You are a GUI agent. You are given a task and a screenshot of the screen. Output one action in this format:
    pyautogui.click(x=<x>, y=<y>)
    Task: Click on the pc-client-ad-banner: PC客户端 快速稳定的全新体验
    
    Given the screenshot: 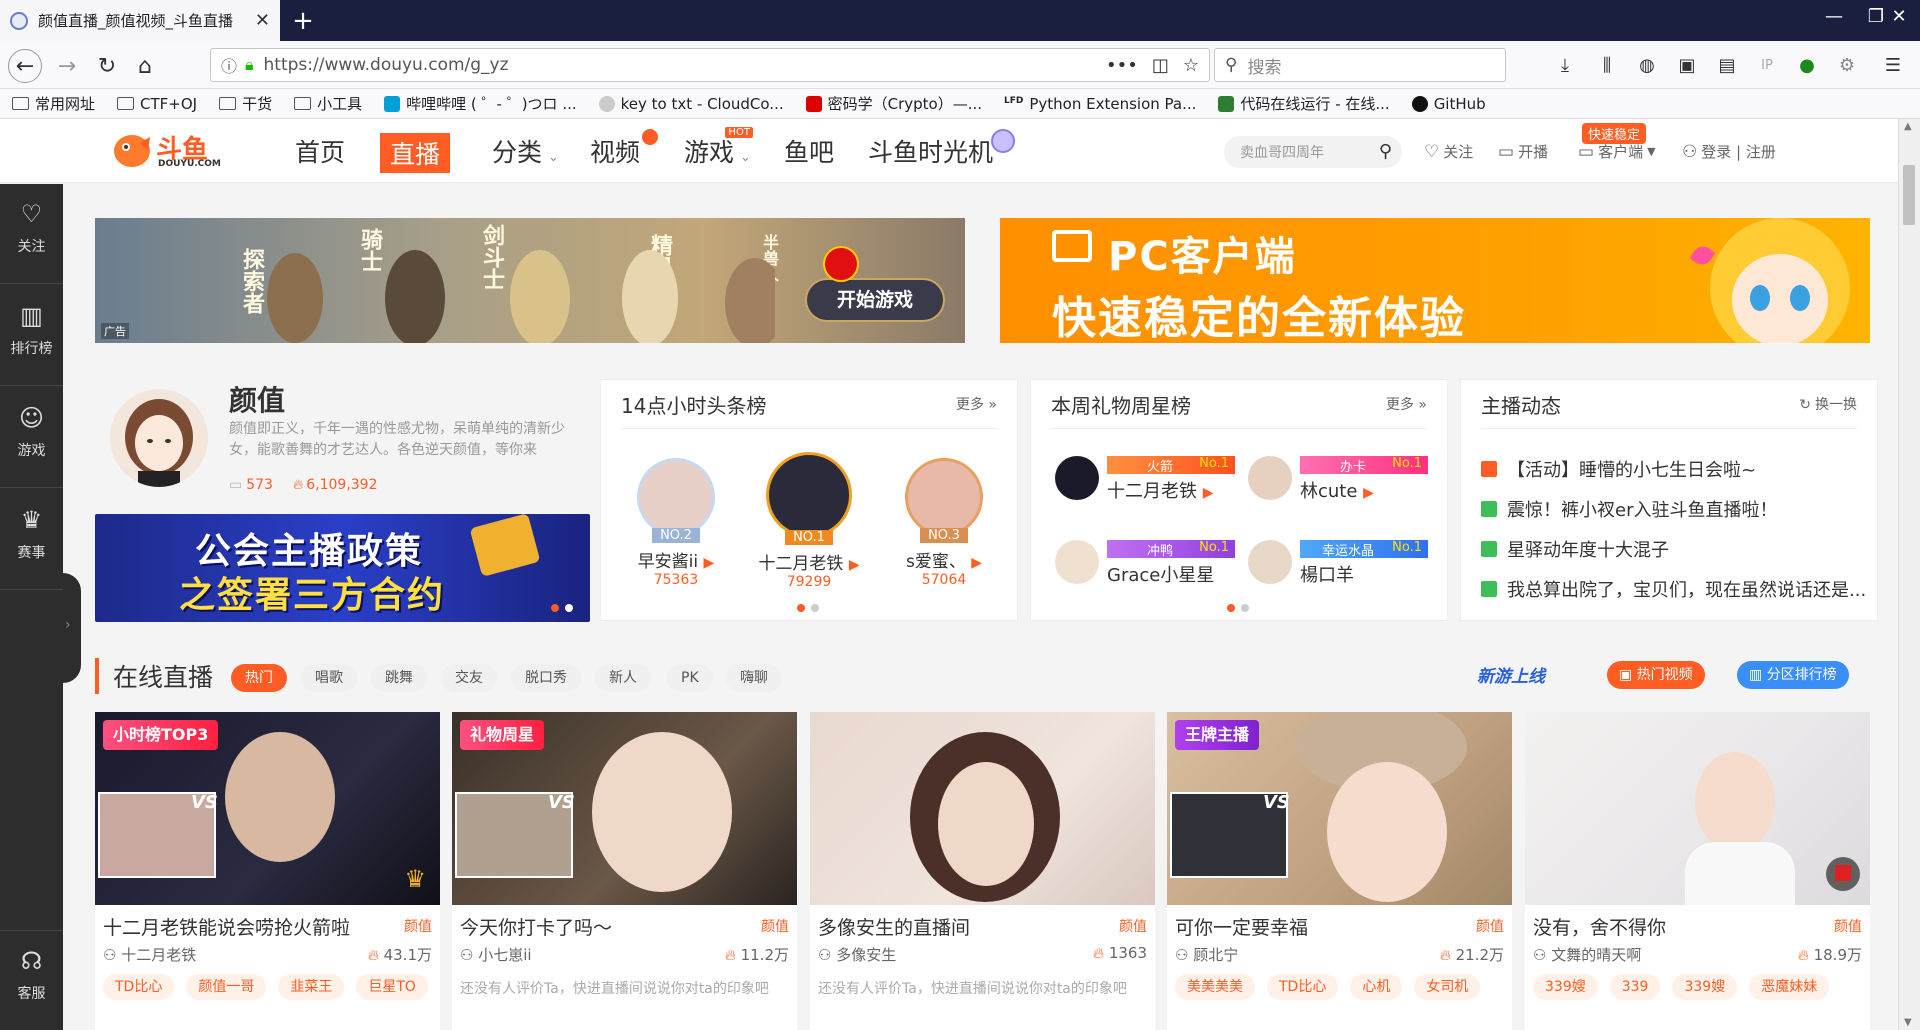 What is the action you would take?
    pyautogui.click(x=1435, y=280)
    